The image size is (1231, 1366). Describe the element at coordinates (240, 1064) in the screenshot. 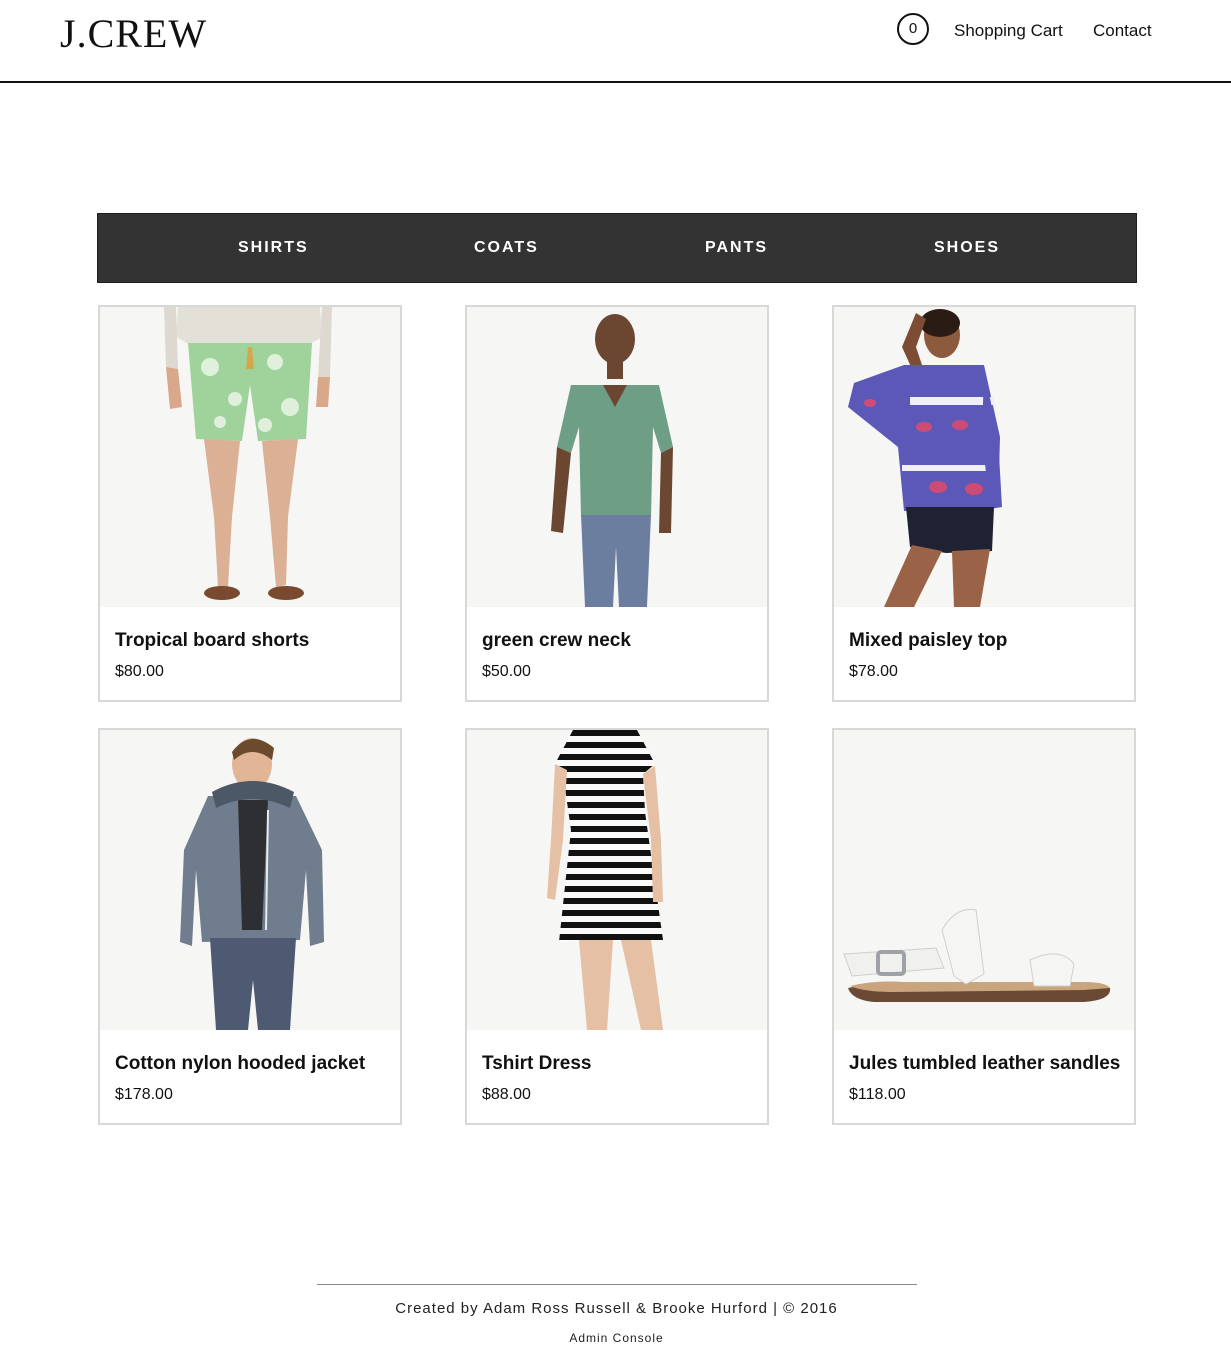

I see `product-name: Cotton nylon hooded jacket` at that location.